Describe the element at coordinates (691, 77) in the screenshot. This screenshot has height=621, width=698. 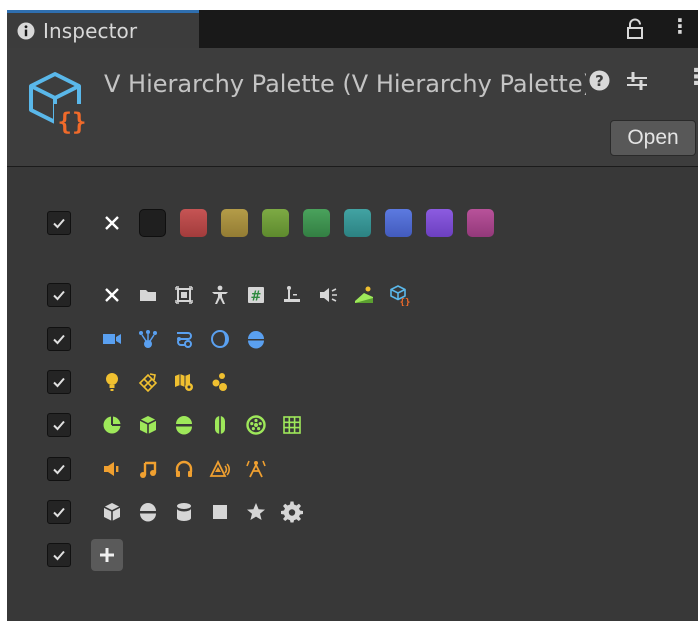
I see `context-menu-icon: ⋮` at that location.